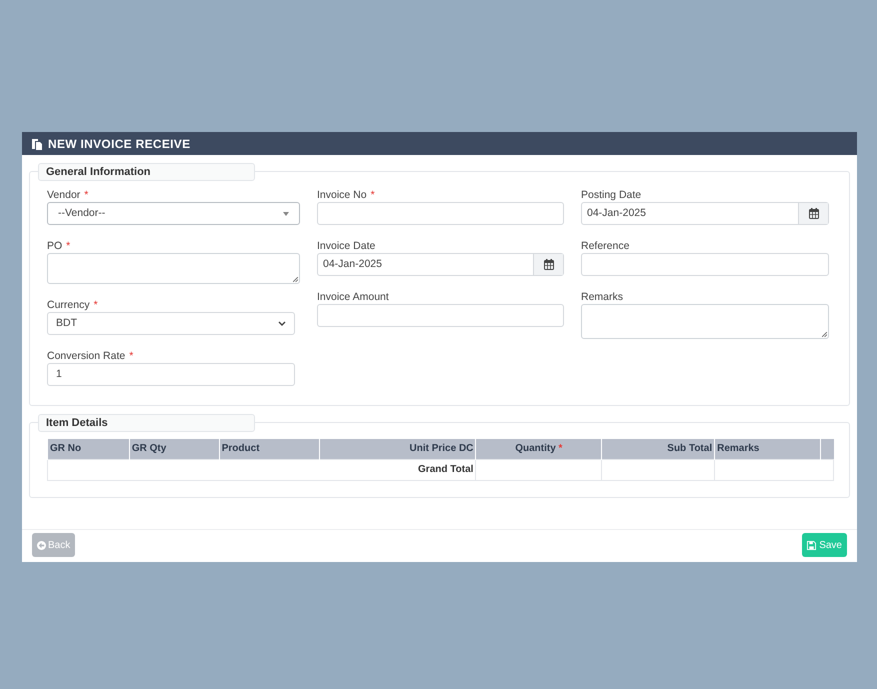 Image resolution: width=877 pixels, height=689 pixels. What do you see at coordinates (269, 449) in the screenshot?
I see `column-header: Product` at bounding box center [269, 449].